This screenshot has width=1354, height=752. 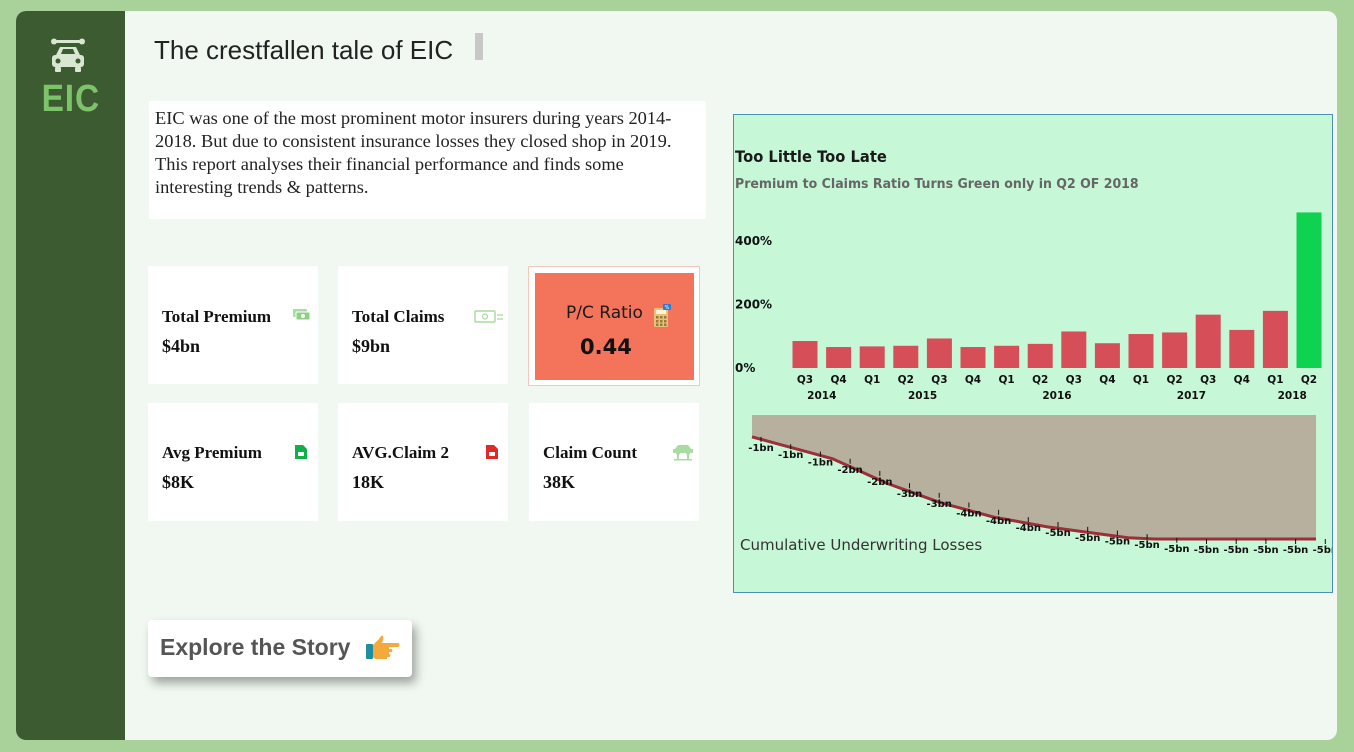 What do you see at coordinates (753, 305) in the screenshot?
I see `y-tick-label: 200%` at bounding box center [753, 305].